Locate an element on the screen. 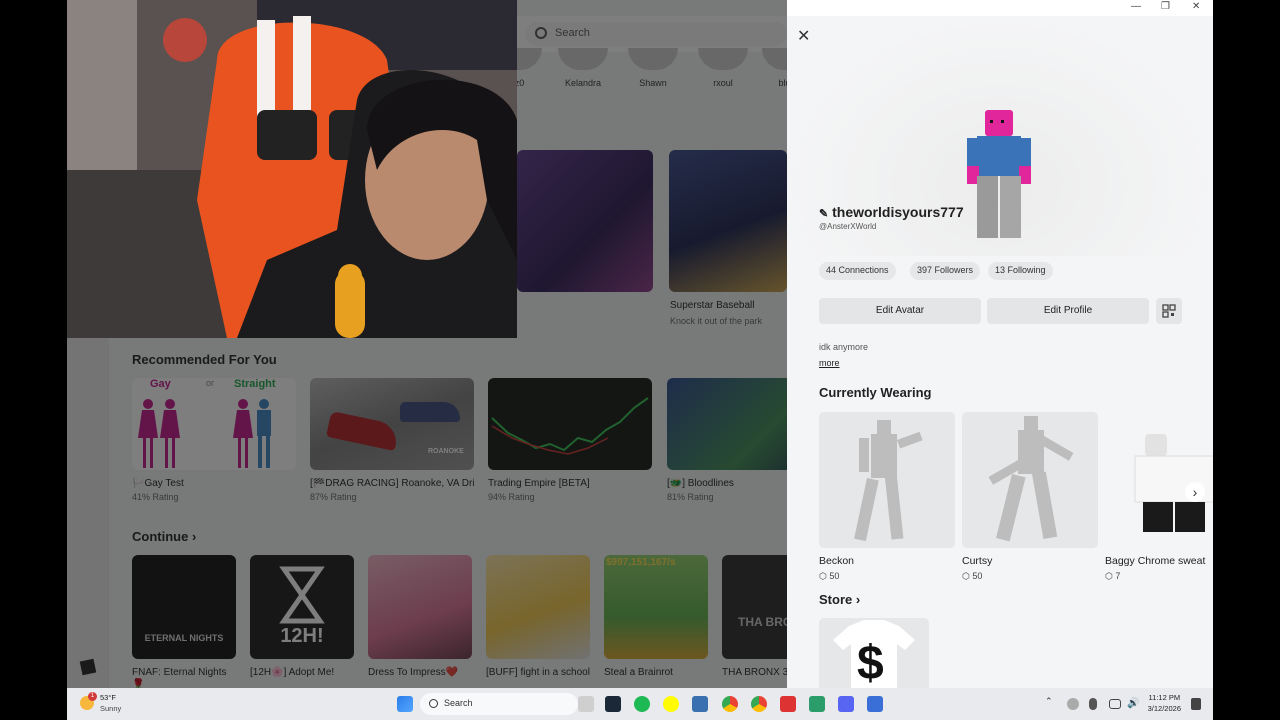 The image size is (1280, 720). wearing-item: Beckon ⬡ 50 is located at coordinates (887, 497).